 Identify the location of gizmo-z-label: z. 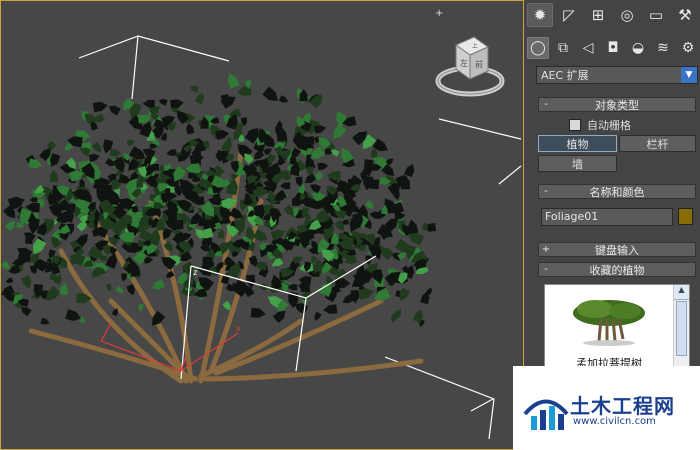
(195, 272).